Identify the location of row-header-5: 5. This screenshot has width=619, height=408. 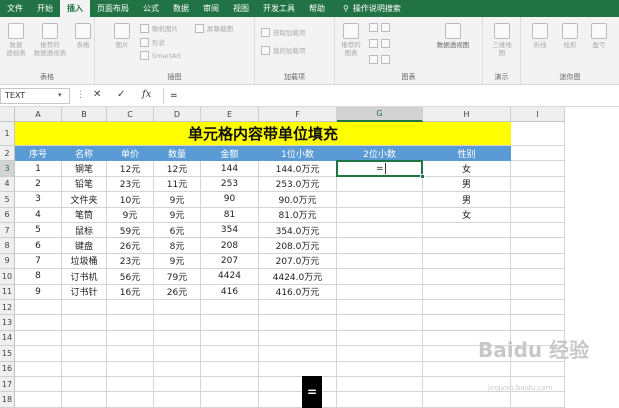
(7, 200).